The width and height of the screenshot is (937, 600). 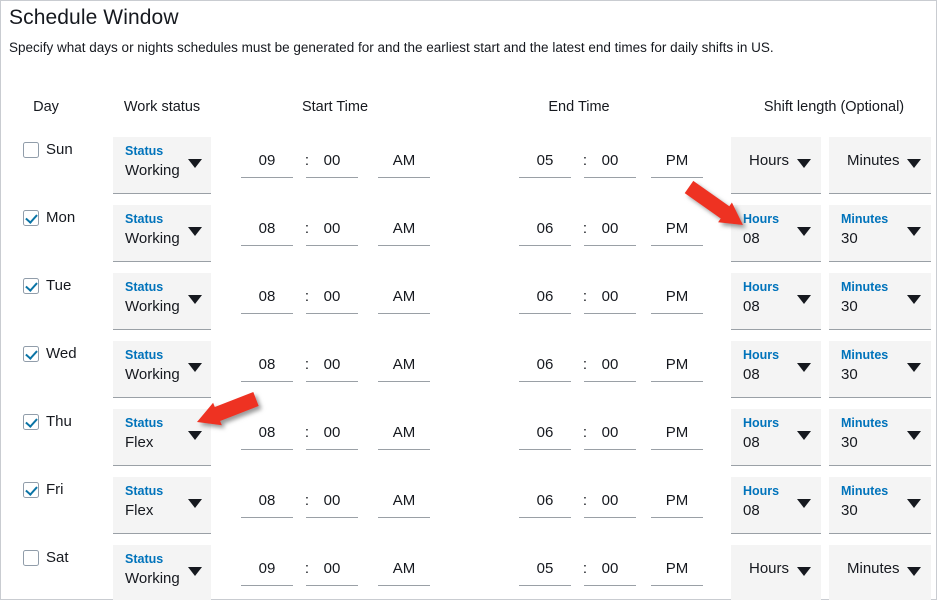 I want to click on shift-hours-select-thu: Hours 08, so click(x=776, y=437).